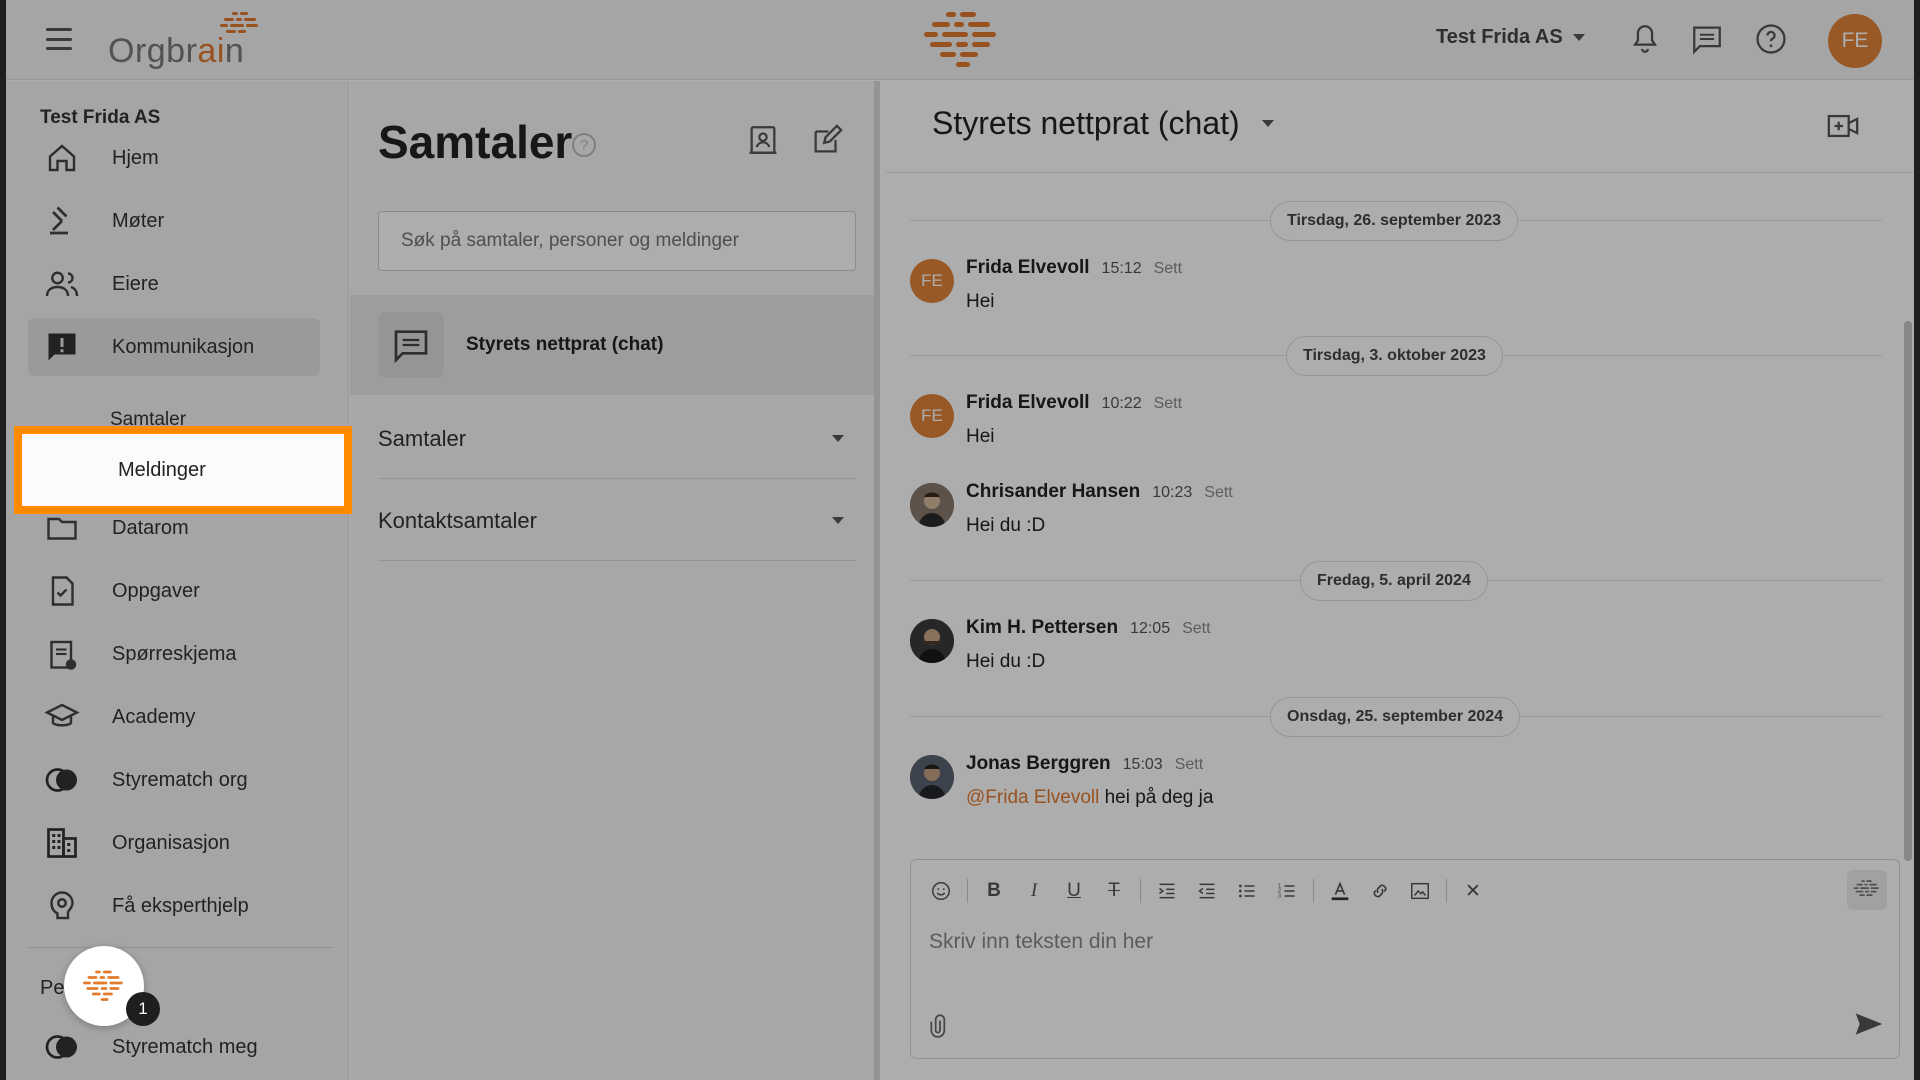 Image resolution: width=1920 pixels, height=1080 pixels. I want to click on conversation-item: Styrets nettprat (chat), so click(612, 345).